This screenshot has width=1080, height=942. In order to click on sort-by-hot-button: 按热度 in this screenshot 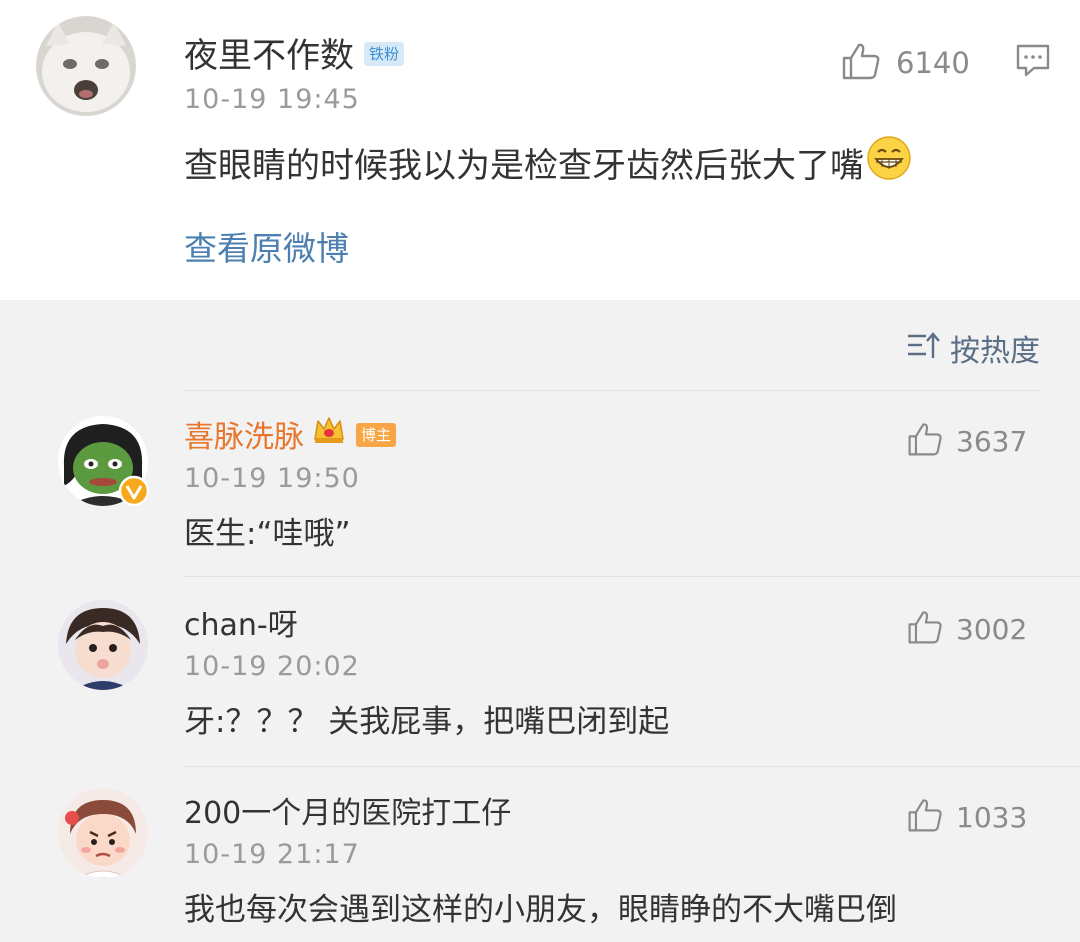, I will do `click(973, 348)`.